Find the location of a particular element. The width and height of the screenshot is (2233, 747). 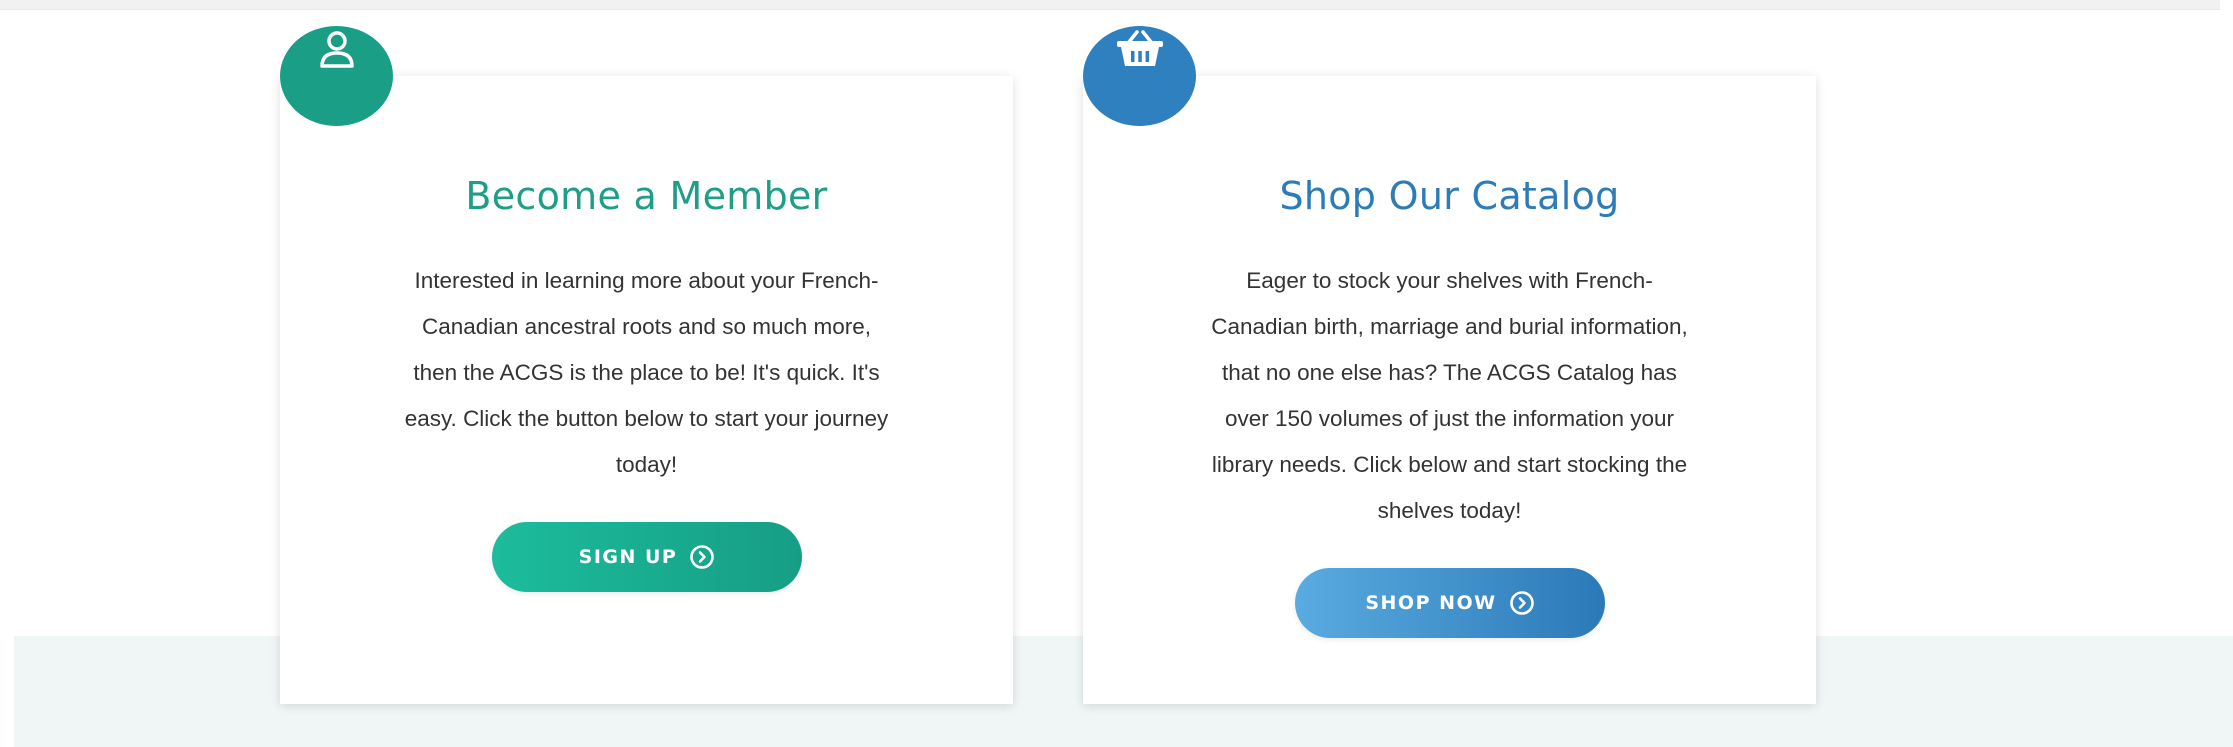

user-icon is located at coordinates (337, 51).